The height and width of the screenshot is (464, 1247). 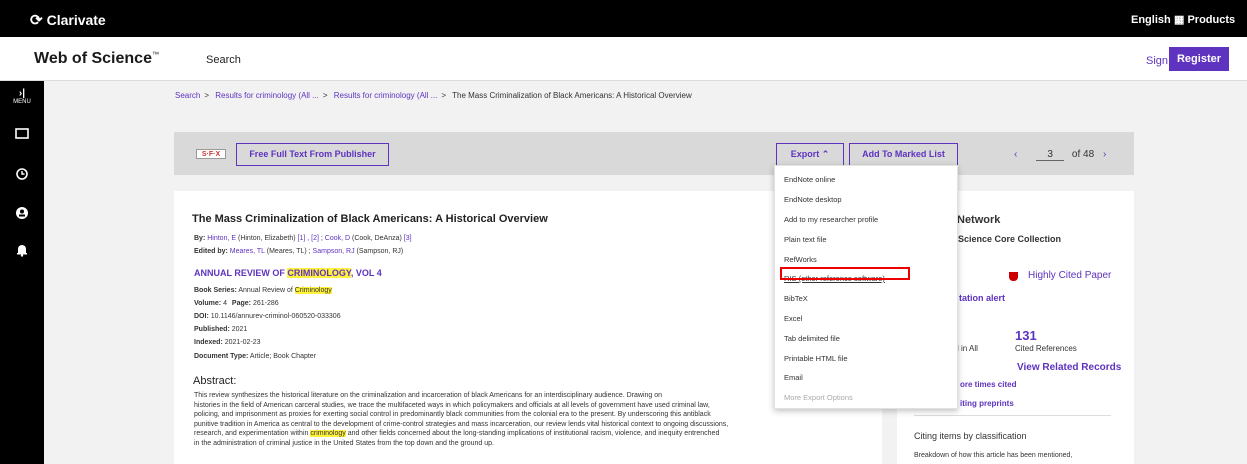 I want to click on add-to-marked-list-button: Add To Marked List, so click(x=903, y=154).